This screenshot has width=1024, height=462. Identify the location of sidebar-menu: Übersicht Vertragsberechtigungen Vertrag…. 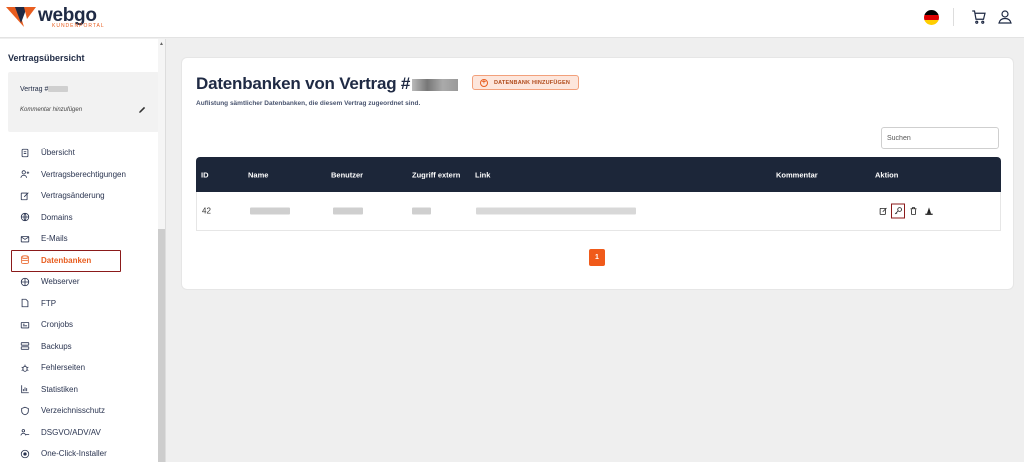
(79, 302).